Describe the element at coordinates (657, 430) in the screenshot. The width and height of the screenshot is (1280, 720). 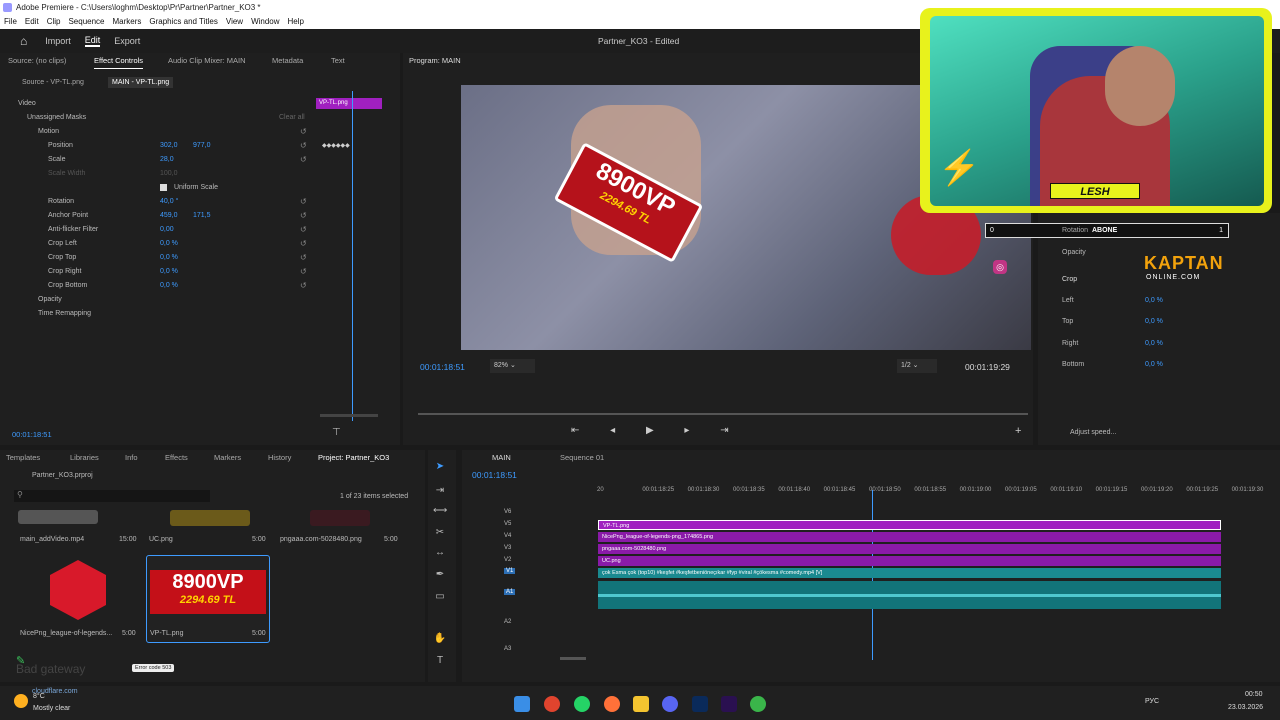
I see `transport-controls: ⇤ ◂ ▶ ▸ ⇥` at that location.